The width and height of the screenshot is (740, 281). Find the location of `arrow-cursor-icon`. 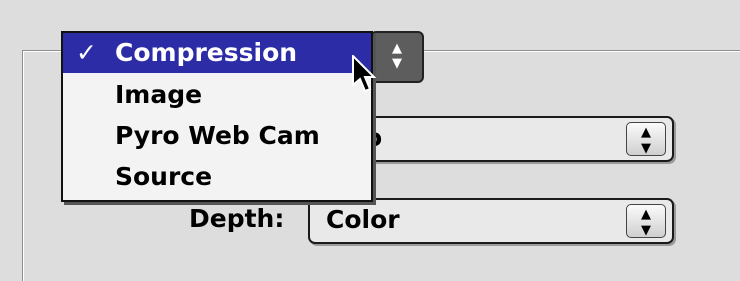

arrow-cursor-icon is located at coordinates (364, 74).